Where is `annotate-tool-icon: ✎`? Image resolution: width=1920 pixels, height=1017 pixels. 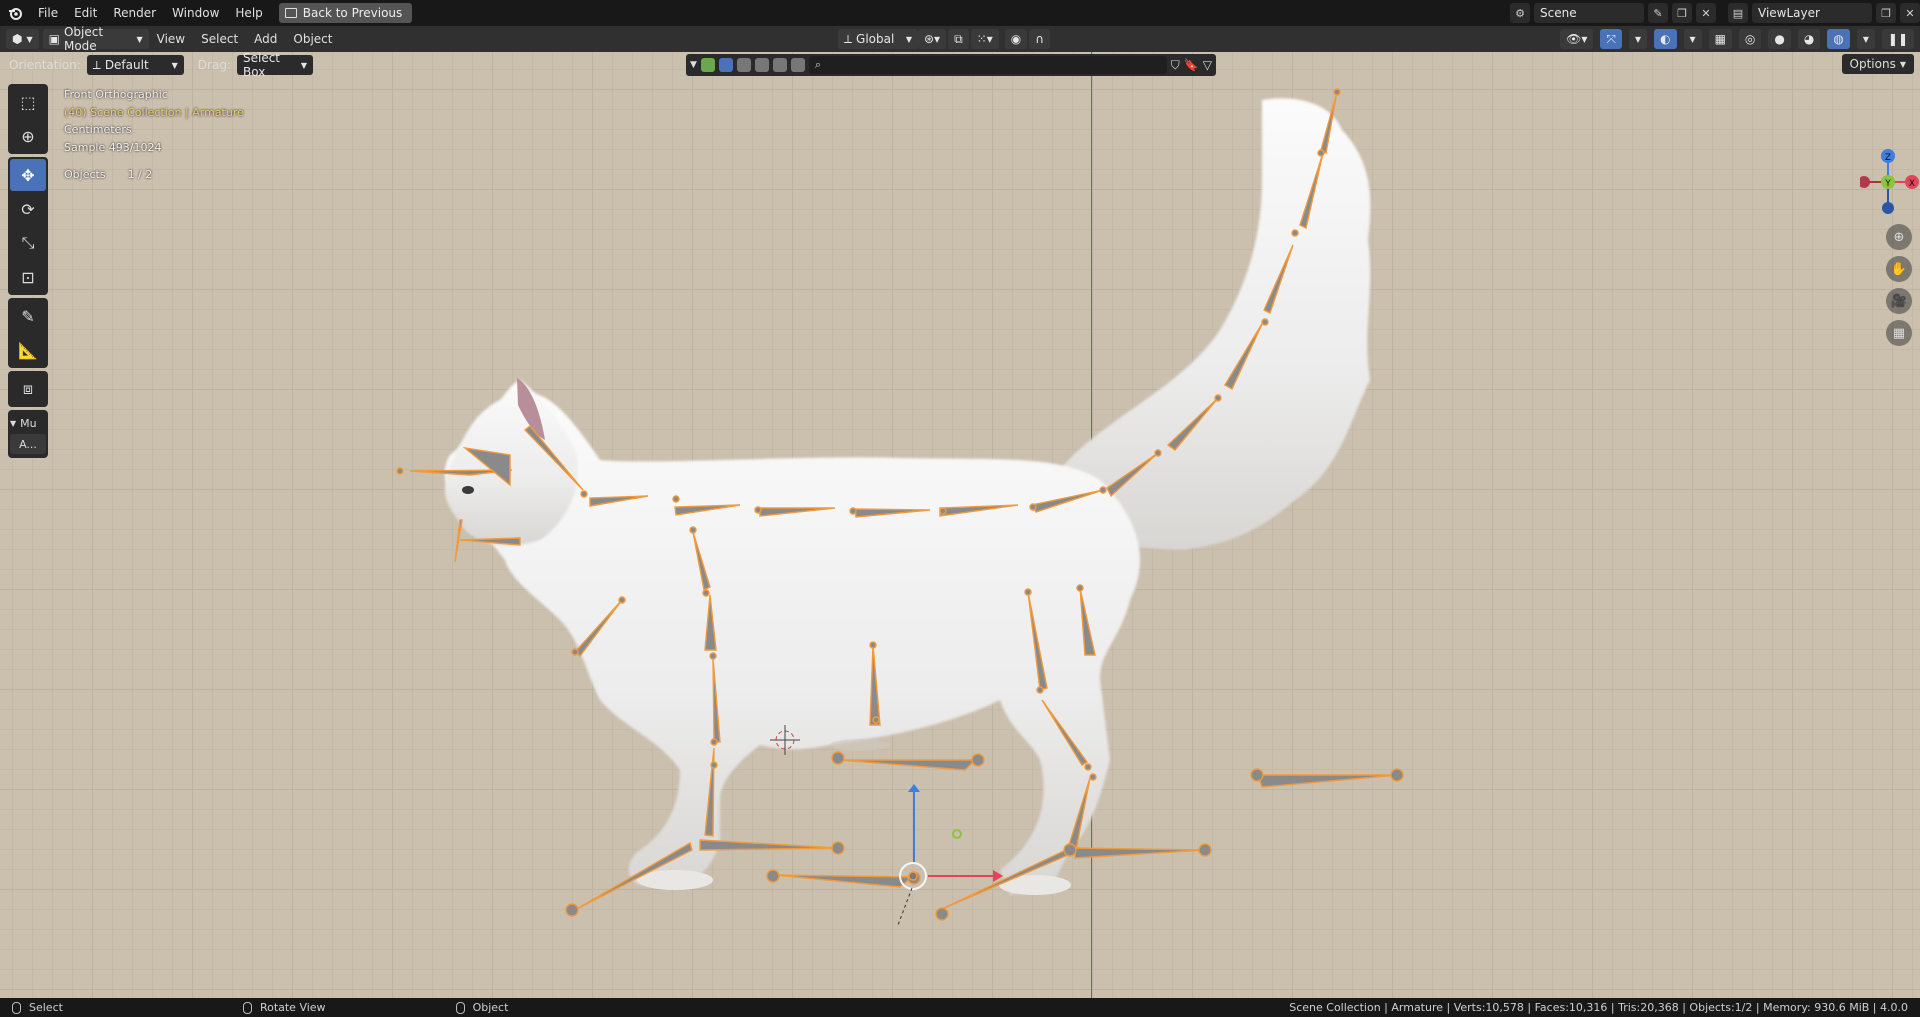
annotate-tool-icon: ✎ is located at coordinates (28, 316).